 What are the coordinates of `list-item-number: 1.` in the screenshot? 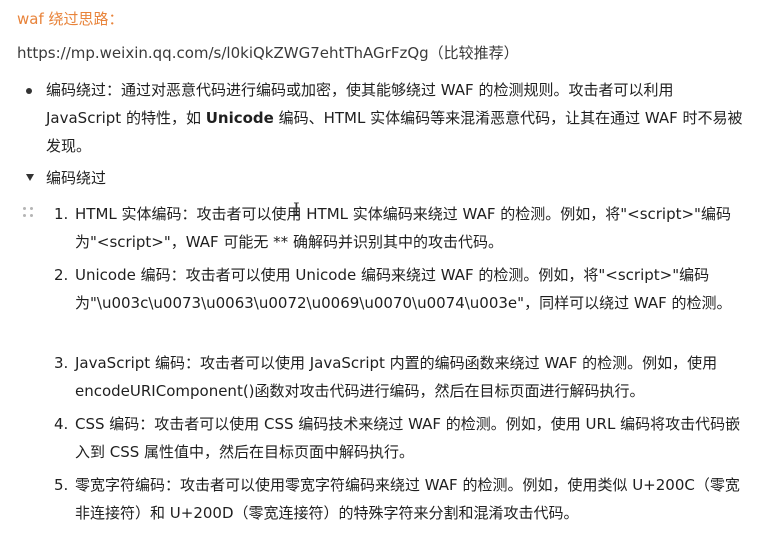 It's located at (61, 214).